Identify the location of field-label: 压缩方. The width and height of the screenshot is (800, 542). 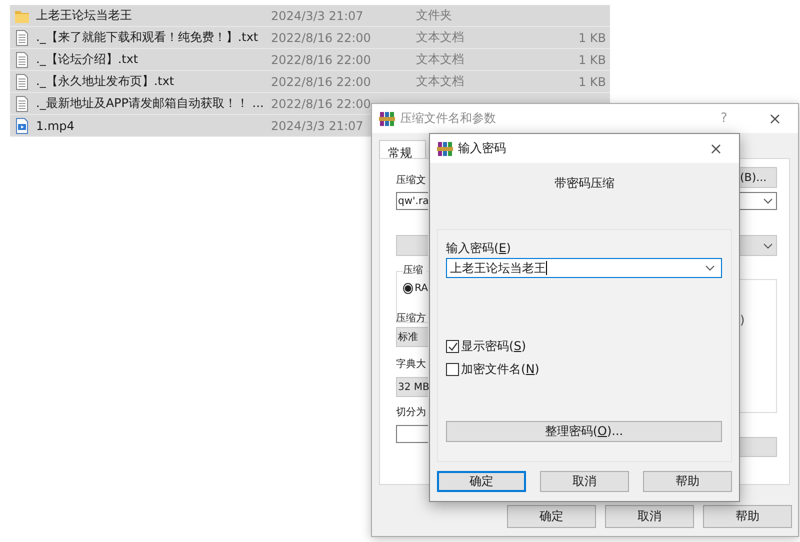
(411, 319).